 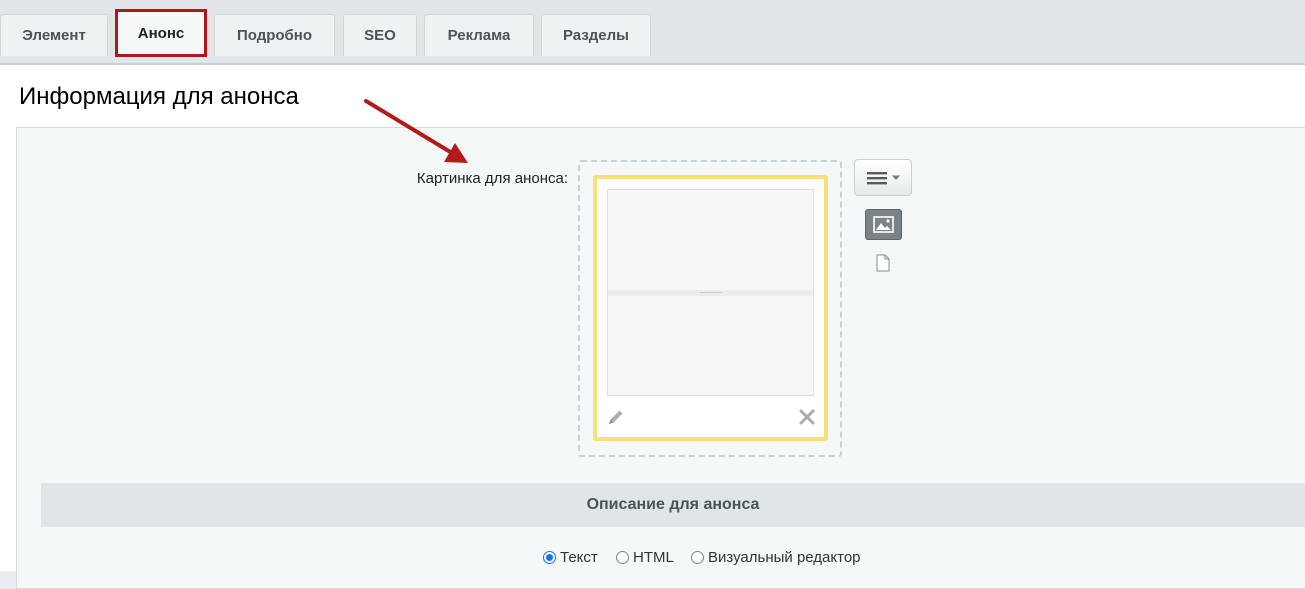 What do you see at coordinates (673, 505) in the screenshot?
I see `section-header: Описание для анонса` at bounding box center [673, 505].